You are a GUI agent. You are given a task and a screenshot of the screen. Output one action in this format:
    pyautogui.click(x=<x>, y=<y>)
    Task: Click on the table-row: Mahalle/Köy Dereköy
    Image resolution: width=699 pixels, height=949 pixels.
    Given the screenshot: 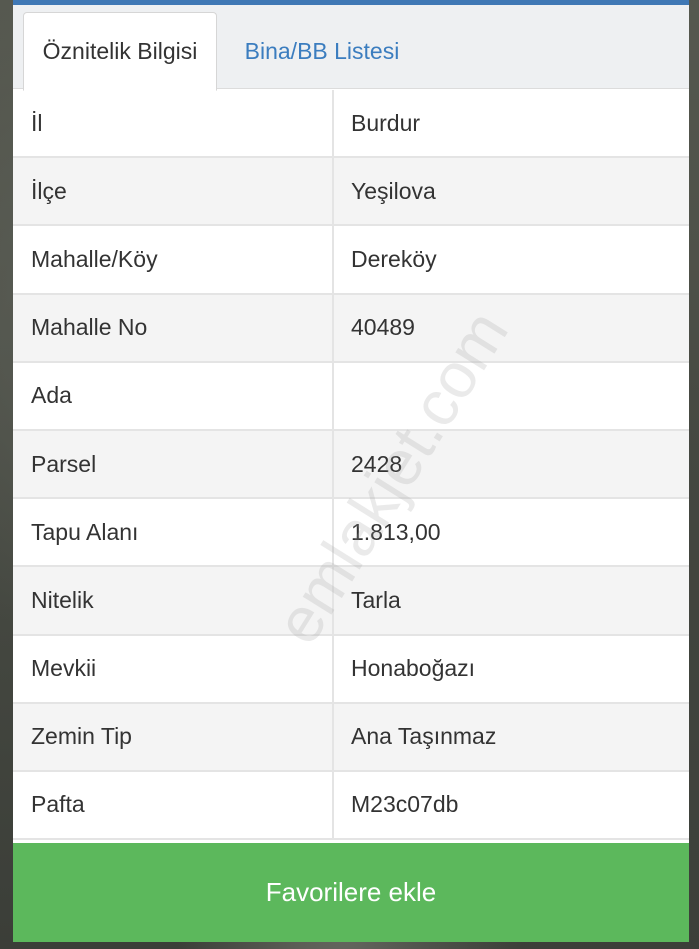 What is the action you would take?
    pyautogui.click(x=351, y=260)
    